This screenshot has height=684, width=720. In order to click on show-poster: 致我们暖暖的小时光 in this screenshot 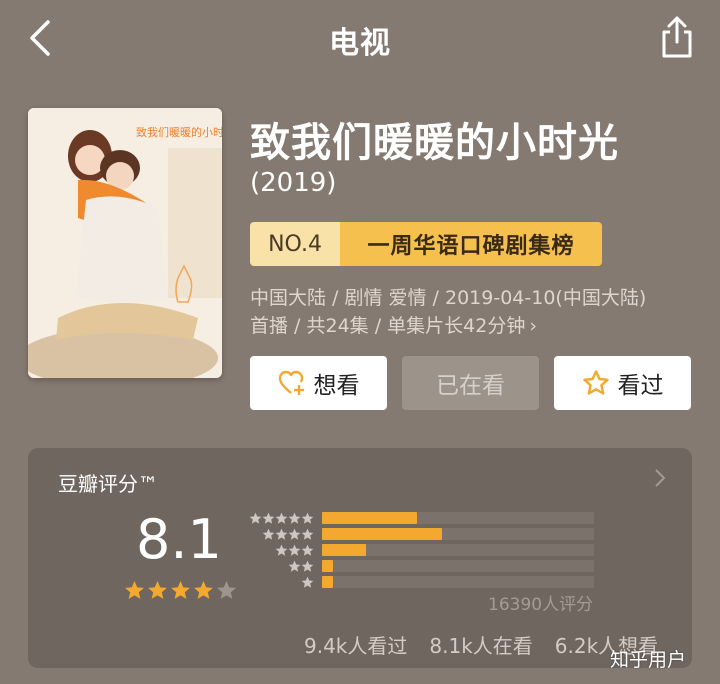, I will do `click(125, 243)`.